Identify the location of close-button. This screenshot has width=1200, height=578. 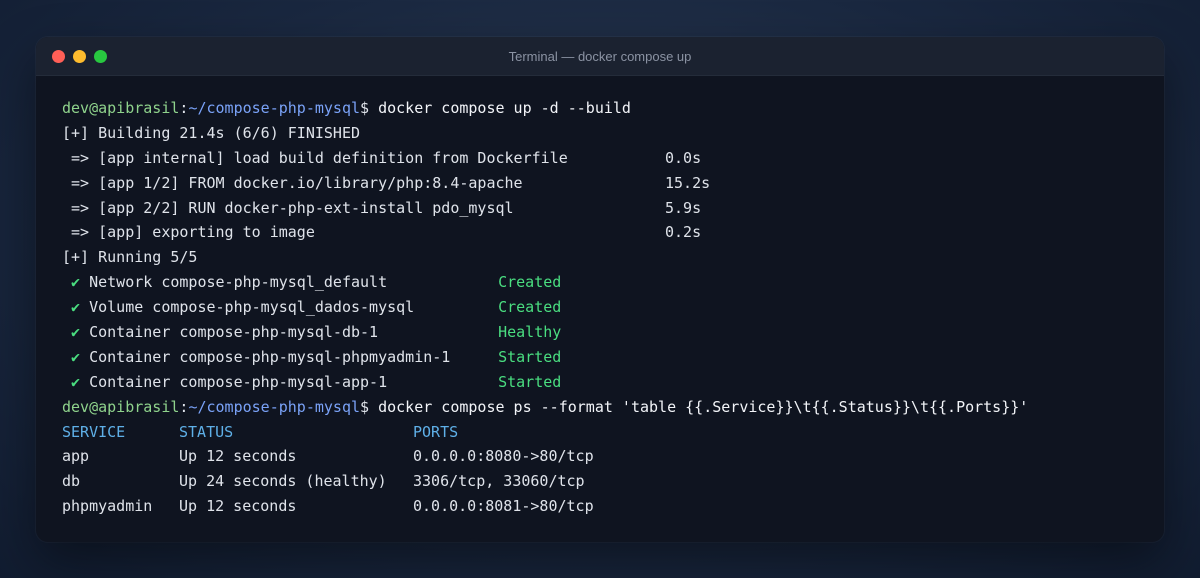
(58, 56).